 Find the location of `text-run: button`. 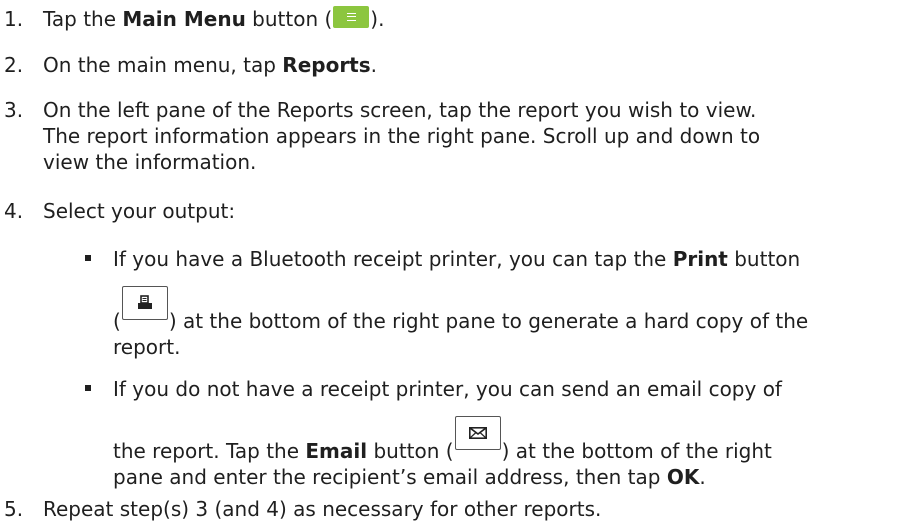

text-run: button is located at coordinates (764, 259).